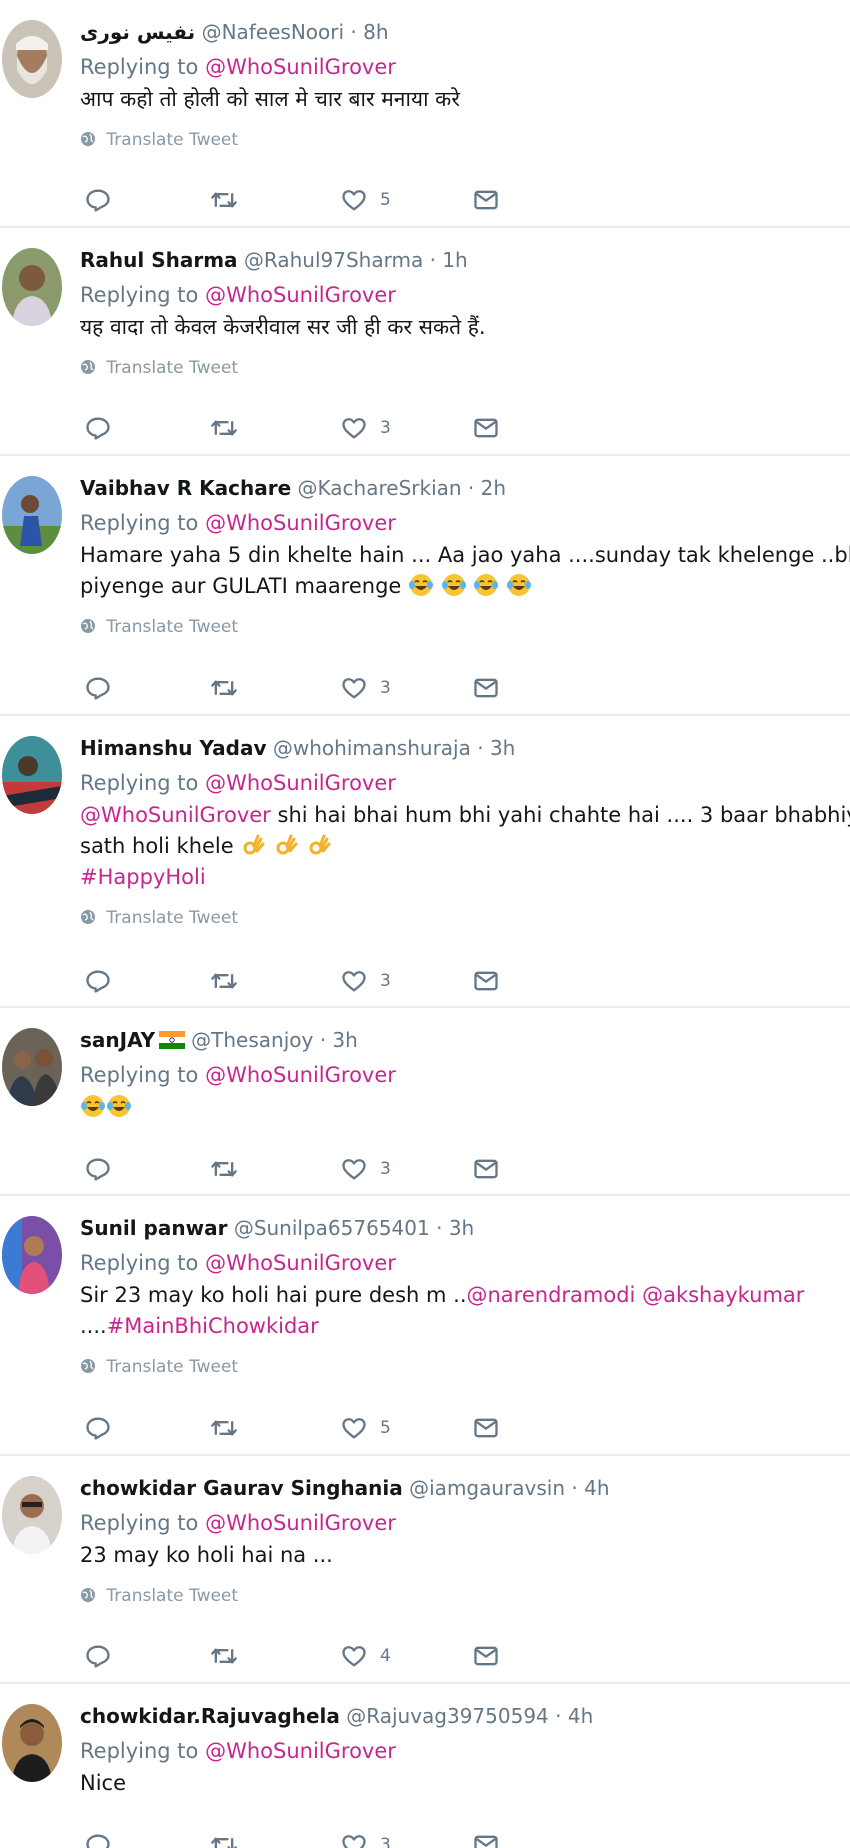  What do you see at coordinates (210, 1716) in the screenshot?
I see `display-name: chowkidar.Rajuvaghela` at bounding box center [210, 1716].